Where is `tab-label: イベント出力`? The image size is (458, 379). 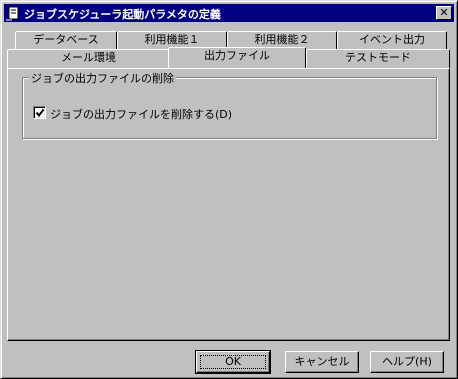 tab-label: イベント出力 is located at coordinates (392, 39).